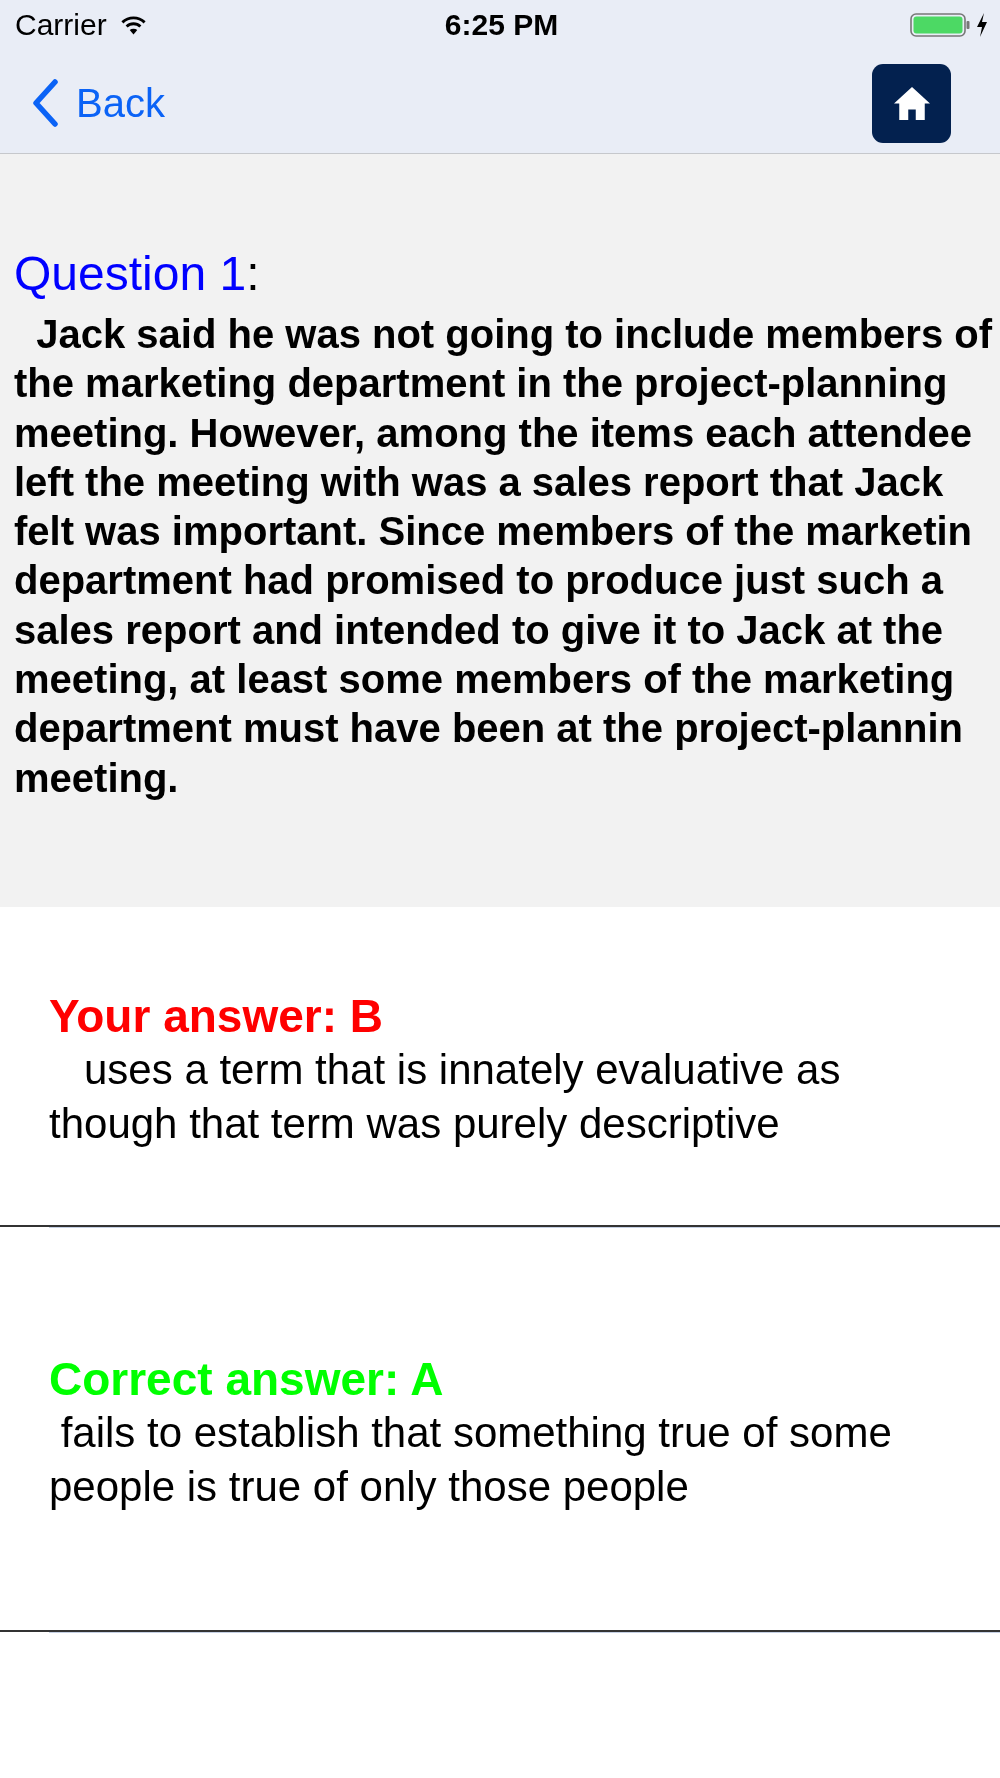 The image size is (1000, 1778). What do you see at coordinates (133, 25) in the screenshot?
I see `wifi-icon` at bounding box center [133, 25].